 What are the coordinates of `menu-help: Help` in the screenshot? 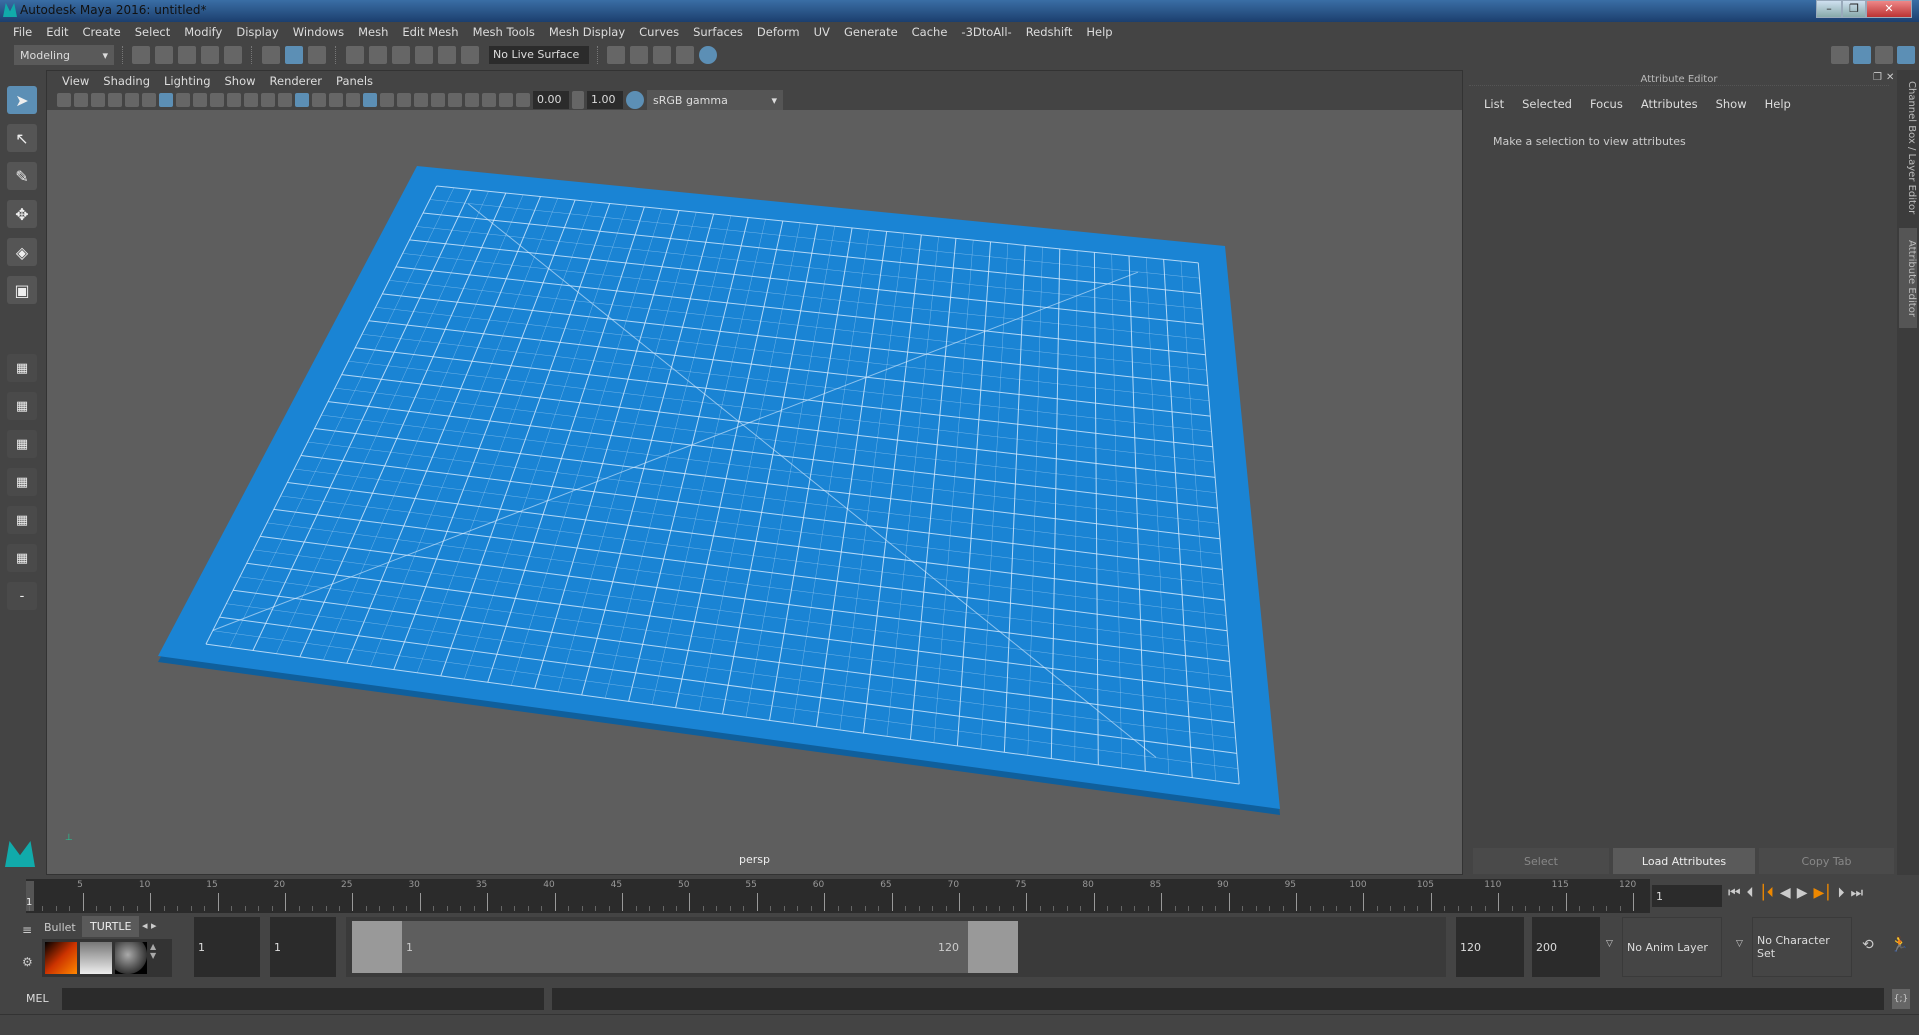 It's located at (1099, 32).